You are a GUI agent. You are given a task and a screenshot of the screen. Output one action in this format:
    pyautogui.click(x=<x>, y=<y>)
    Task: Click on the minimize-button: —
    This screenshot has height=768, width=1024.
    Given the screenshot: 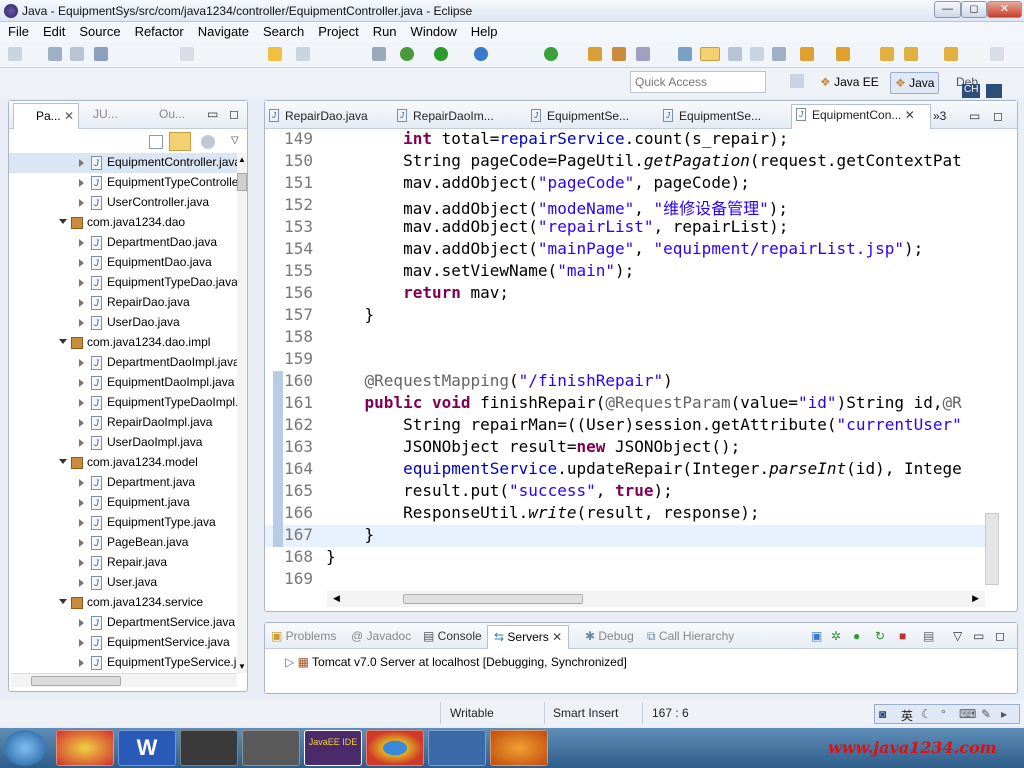 What is the action you would take?
    pyautogui.click(x=947, y=9)
    